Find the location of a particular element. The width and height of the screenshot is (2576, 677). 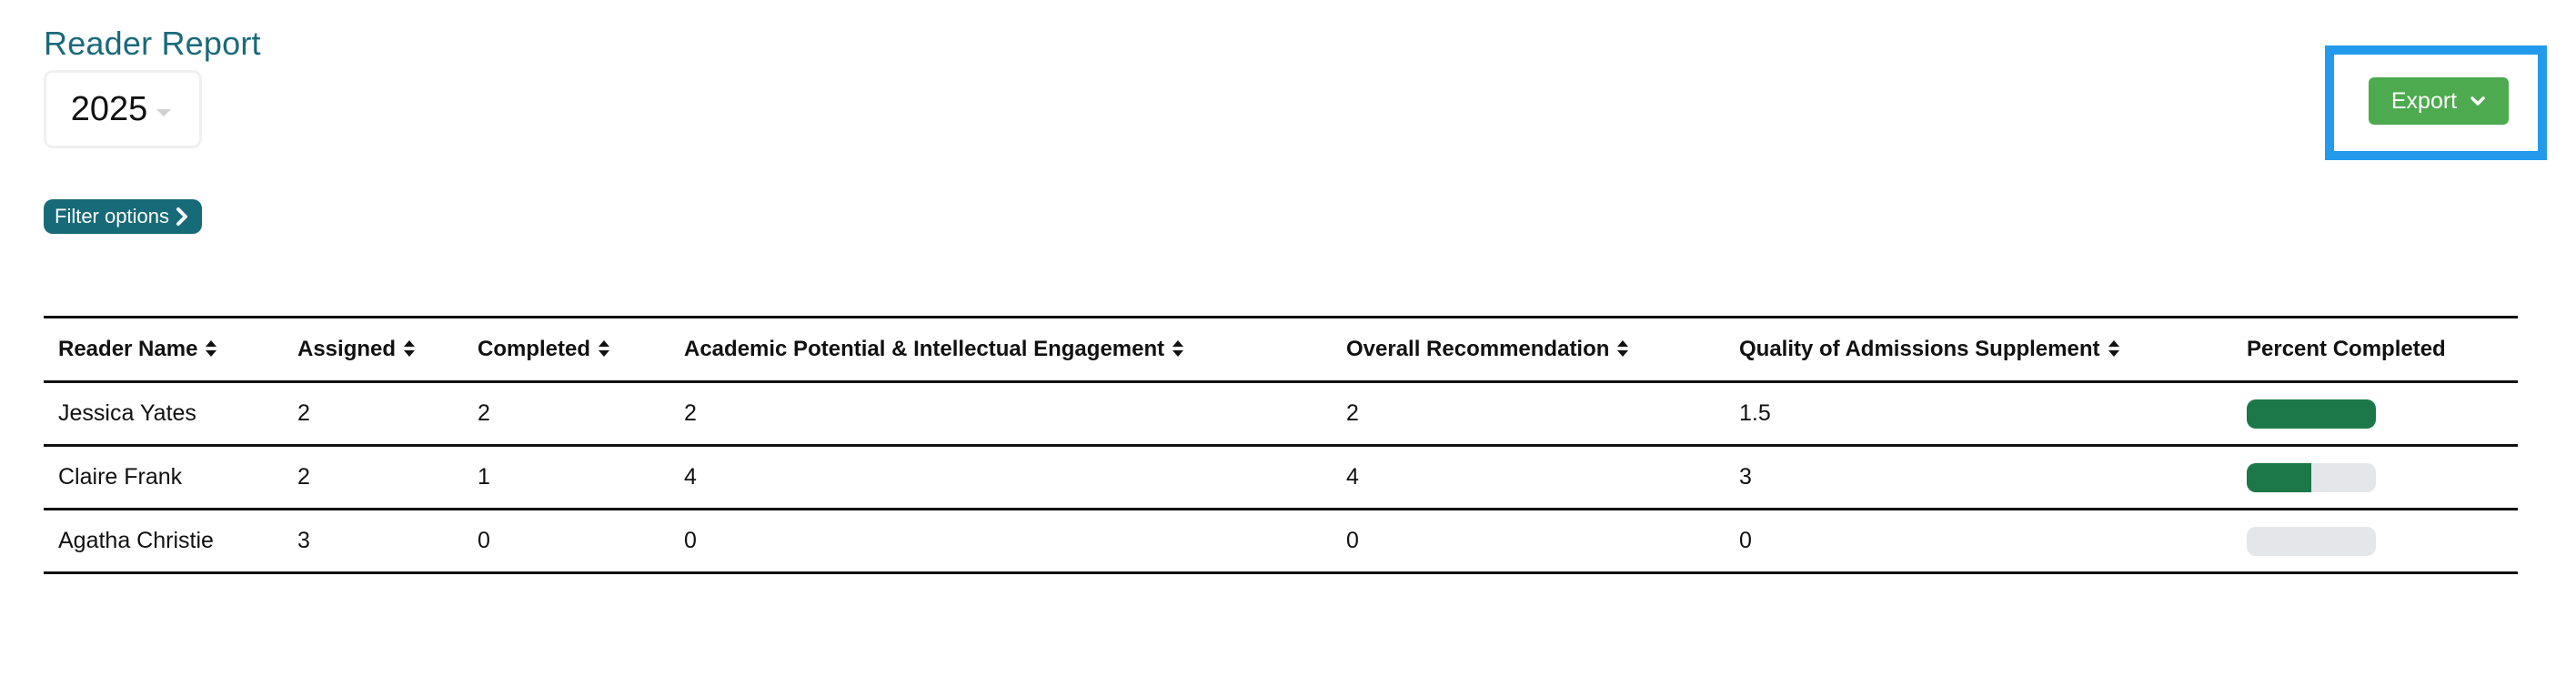

cell-overall-recommendation: 0 is located at coordinates (1352, 540).